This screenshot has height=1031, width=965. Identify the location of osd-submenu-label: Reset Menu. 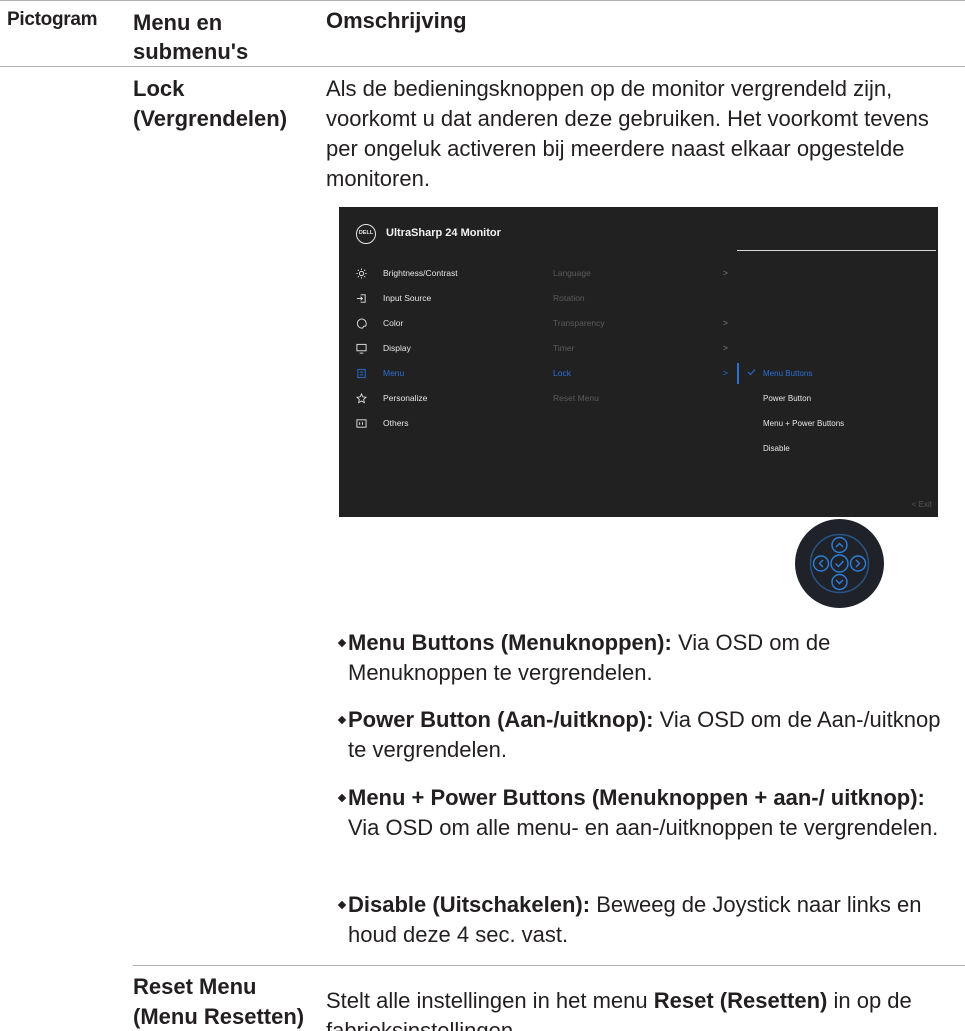
(576, 398).